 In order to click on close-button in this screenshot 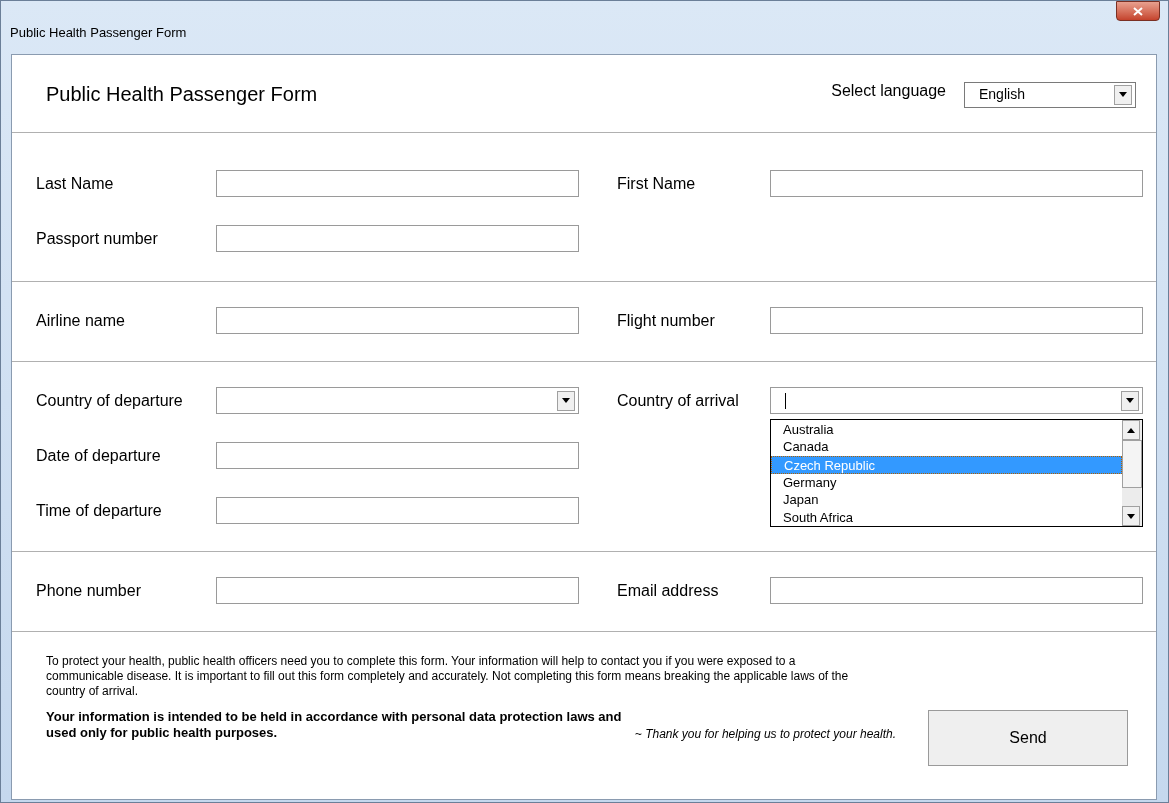, I will do `click(1138, 11)`.